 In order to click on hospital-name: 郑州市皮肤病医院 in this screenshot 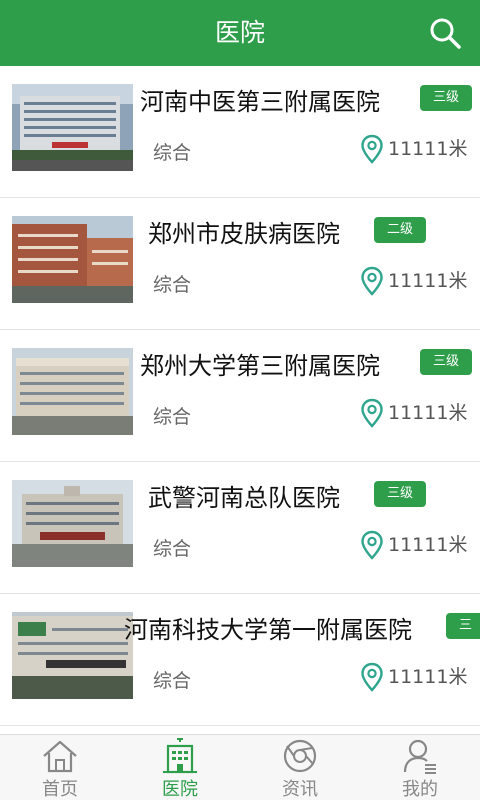, I will do `click(244, 234)`.